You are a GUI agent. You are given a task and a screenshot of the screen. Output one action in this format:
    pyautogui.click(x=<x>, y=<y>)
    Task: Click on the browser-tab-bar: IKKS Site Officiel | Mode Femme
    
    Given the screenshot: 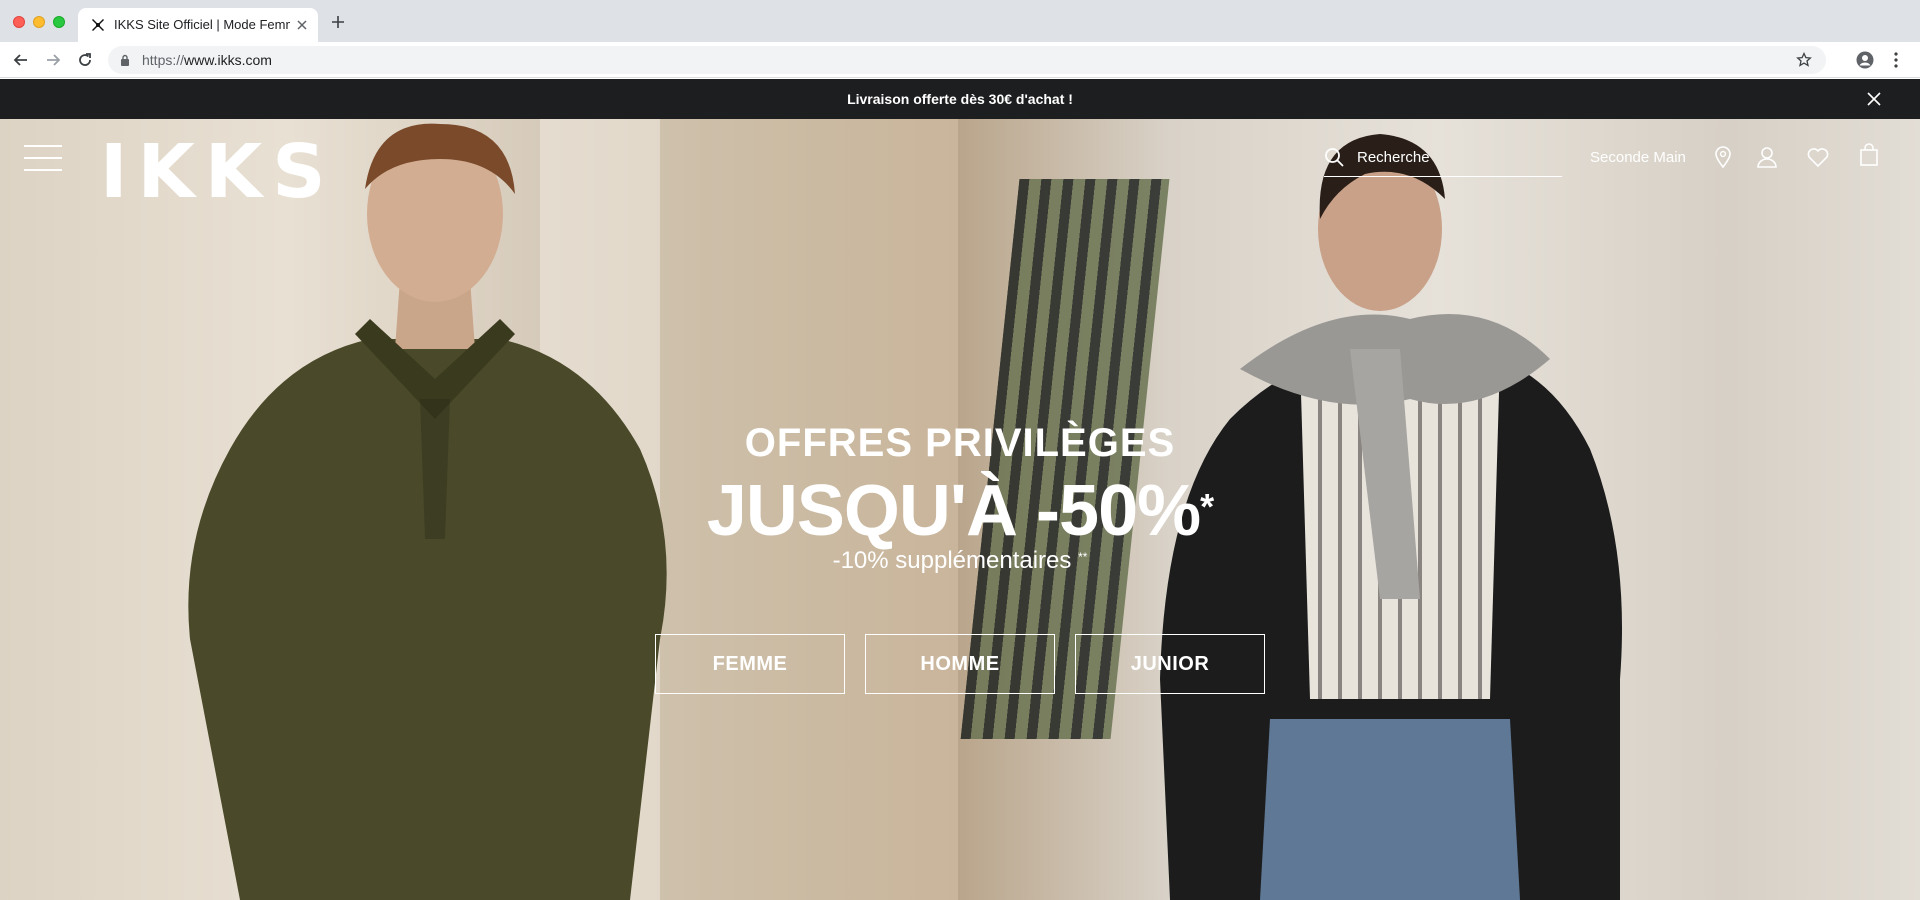 What is the action you would take?
    pyautogui.click(x=960, y=21)
    